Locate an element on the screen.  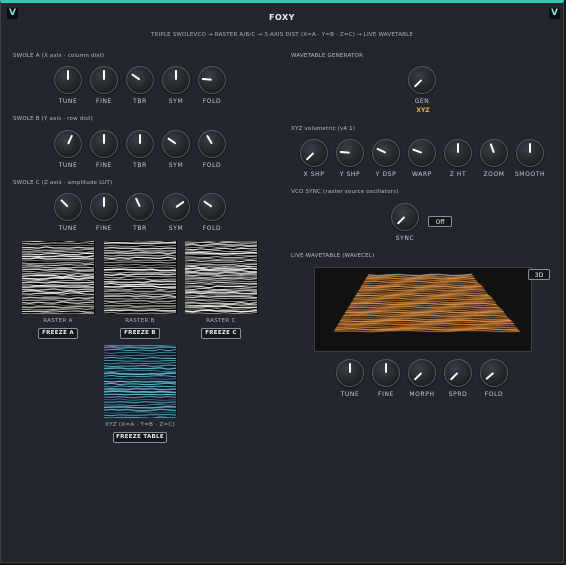
swole-b-tune-knob is located at coordinates (68, 144).